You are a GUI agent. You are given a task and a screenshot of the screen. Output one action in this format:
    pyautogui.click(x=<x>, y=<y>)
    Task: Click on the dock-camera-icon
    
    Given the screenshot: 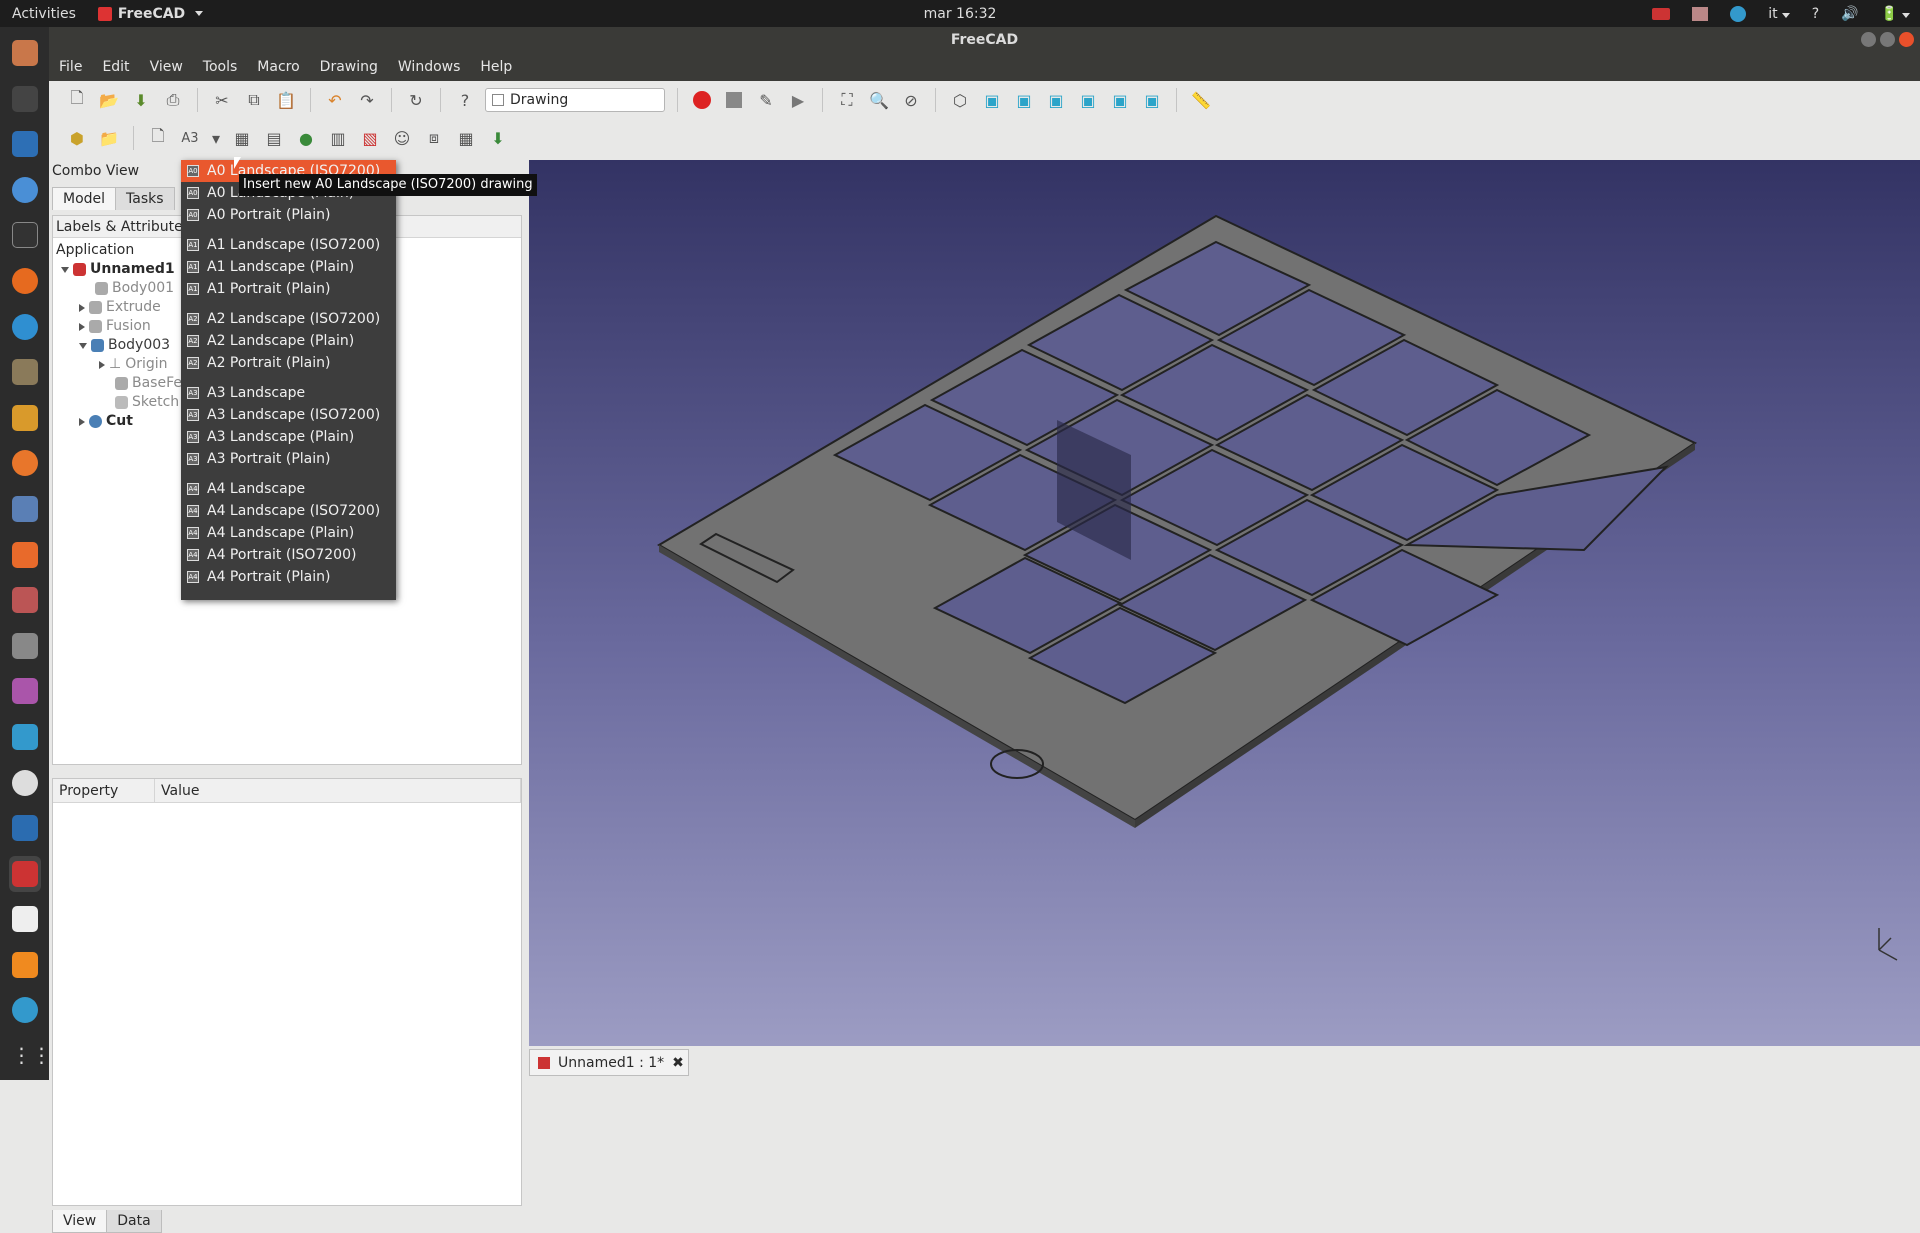 What is the action you would take?
    pyautogui.click(x=25, y=646)
    